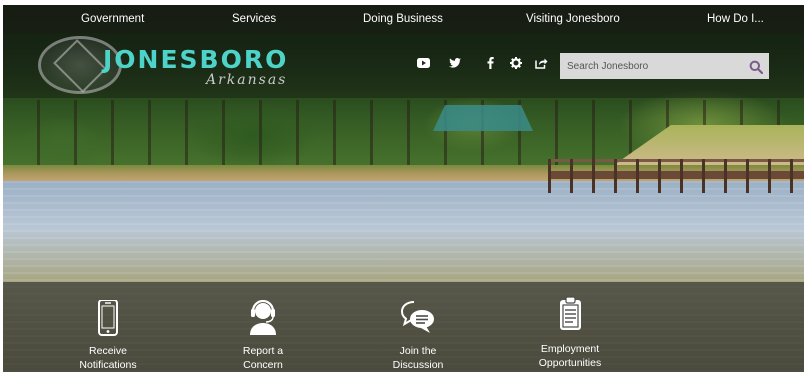 Image resolution: width=807 pixels, height=372 pixels. Describe the element at coordinates (490, 63) in the screenshot. I see `facebook-icon` at that location.